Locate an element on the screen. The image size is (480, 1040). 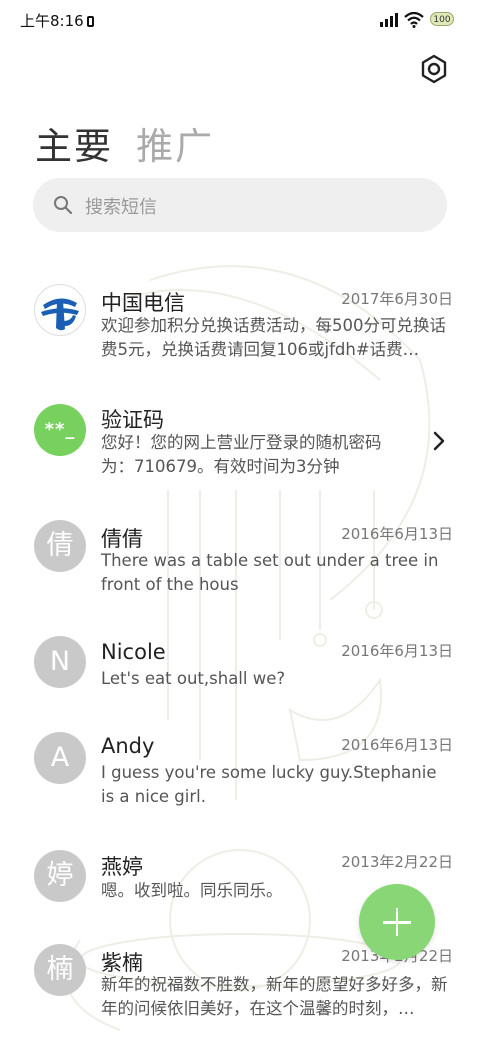
search-icon is located at coordinates (63, 205).